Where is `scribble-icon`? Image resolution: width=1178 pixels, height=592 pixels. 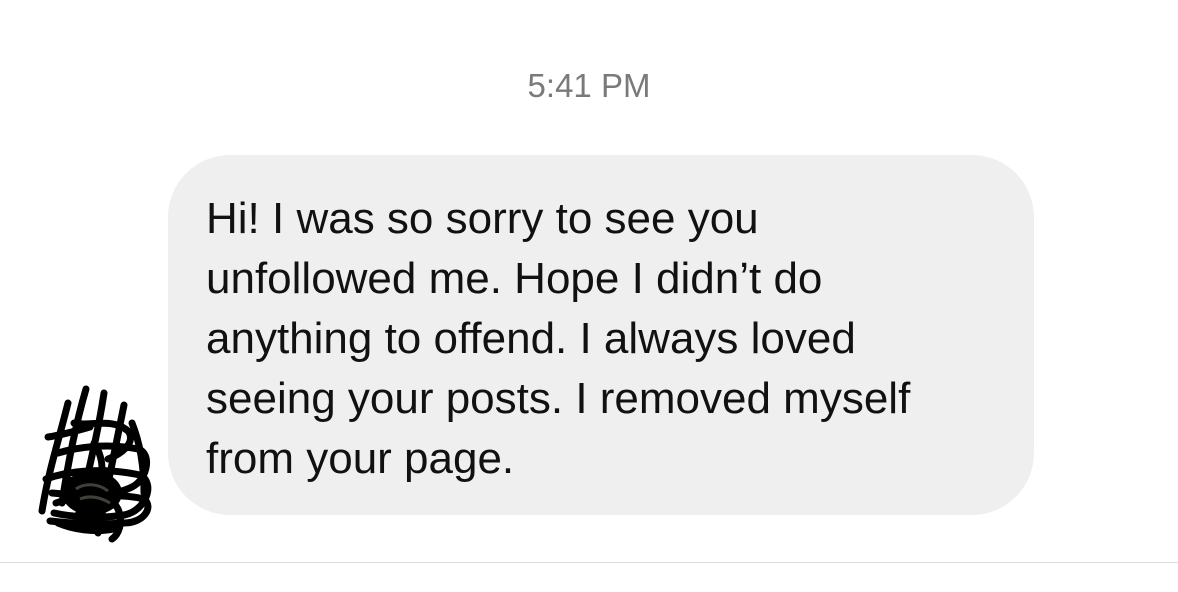 scribble-icon is located at coordinates (95, 464).